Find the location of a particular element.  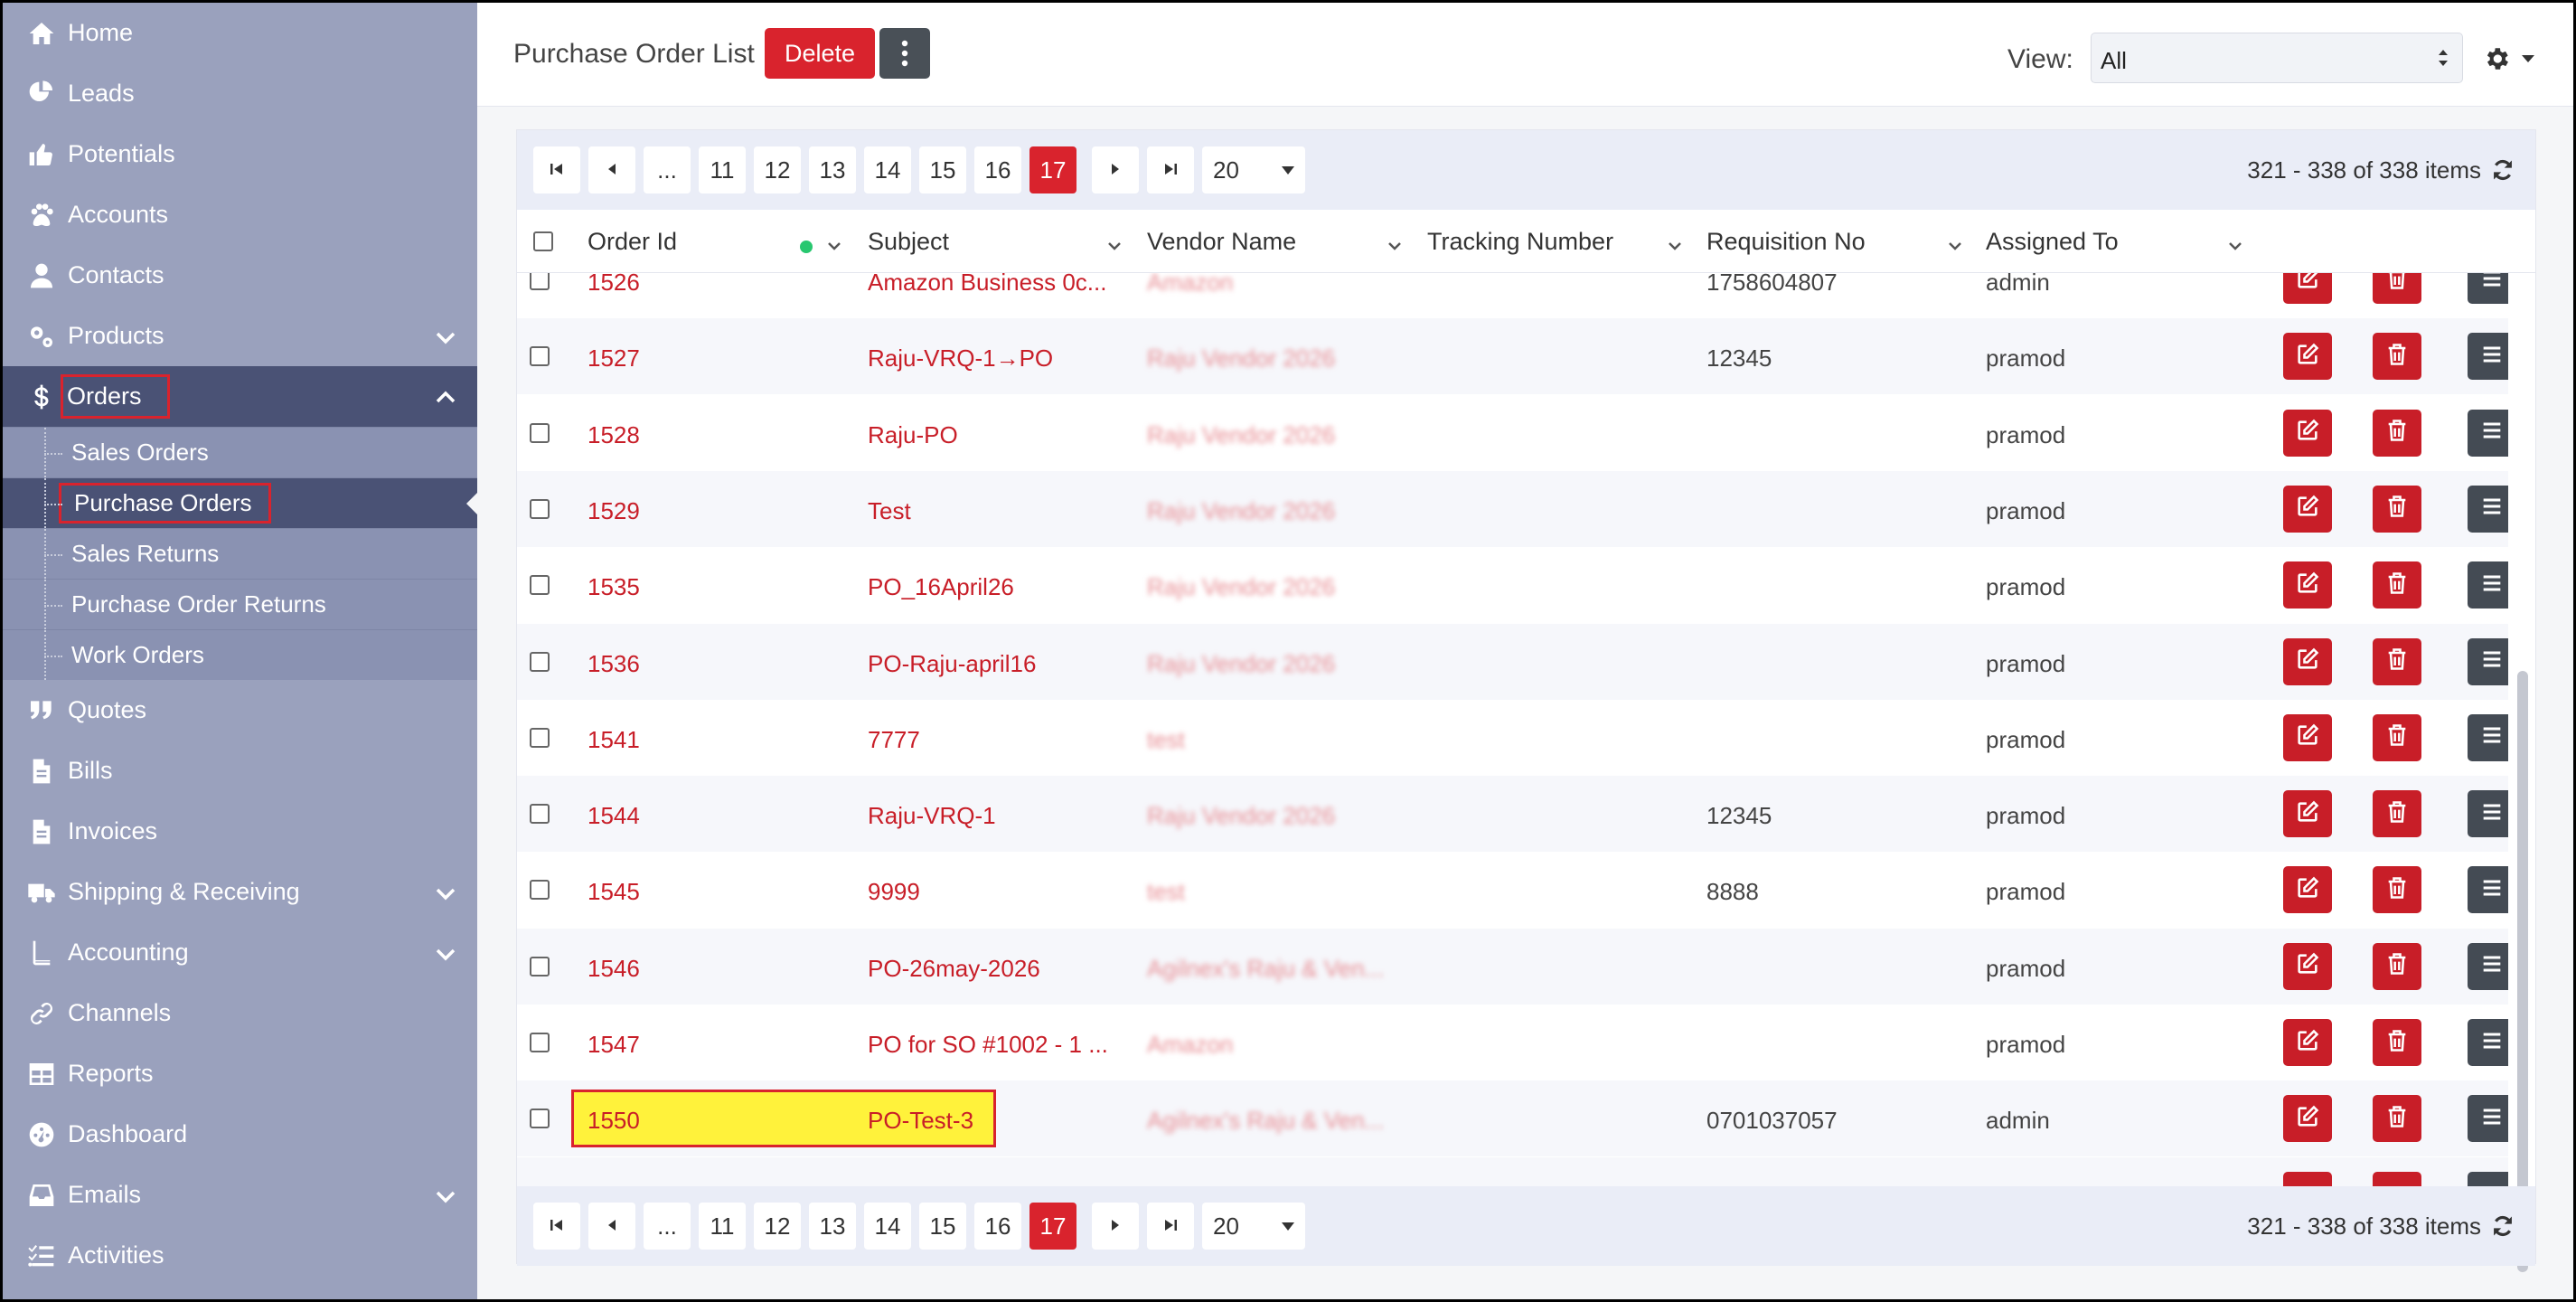

table-row: 1545 9999 test 8888 pramod is located at coordinates (1513, 890).